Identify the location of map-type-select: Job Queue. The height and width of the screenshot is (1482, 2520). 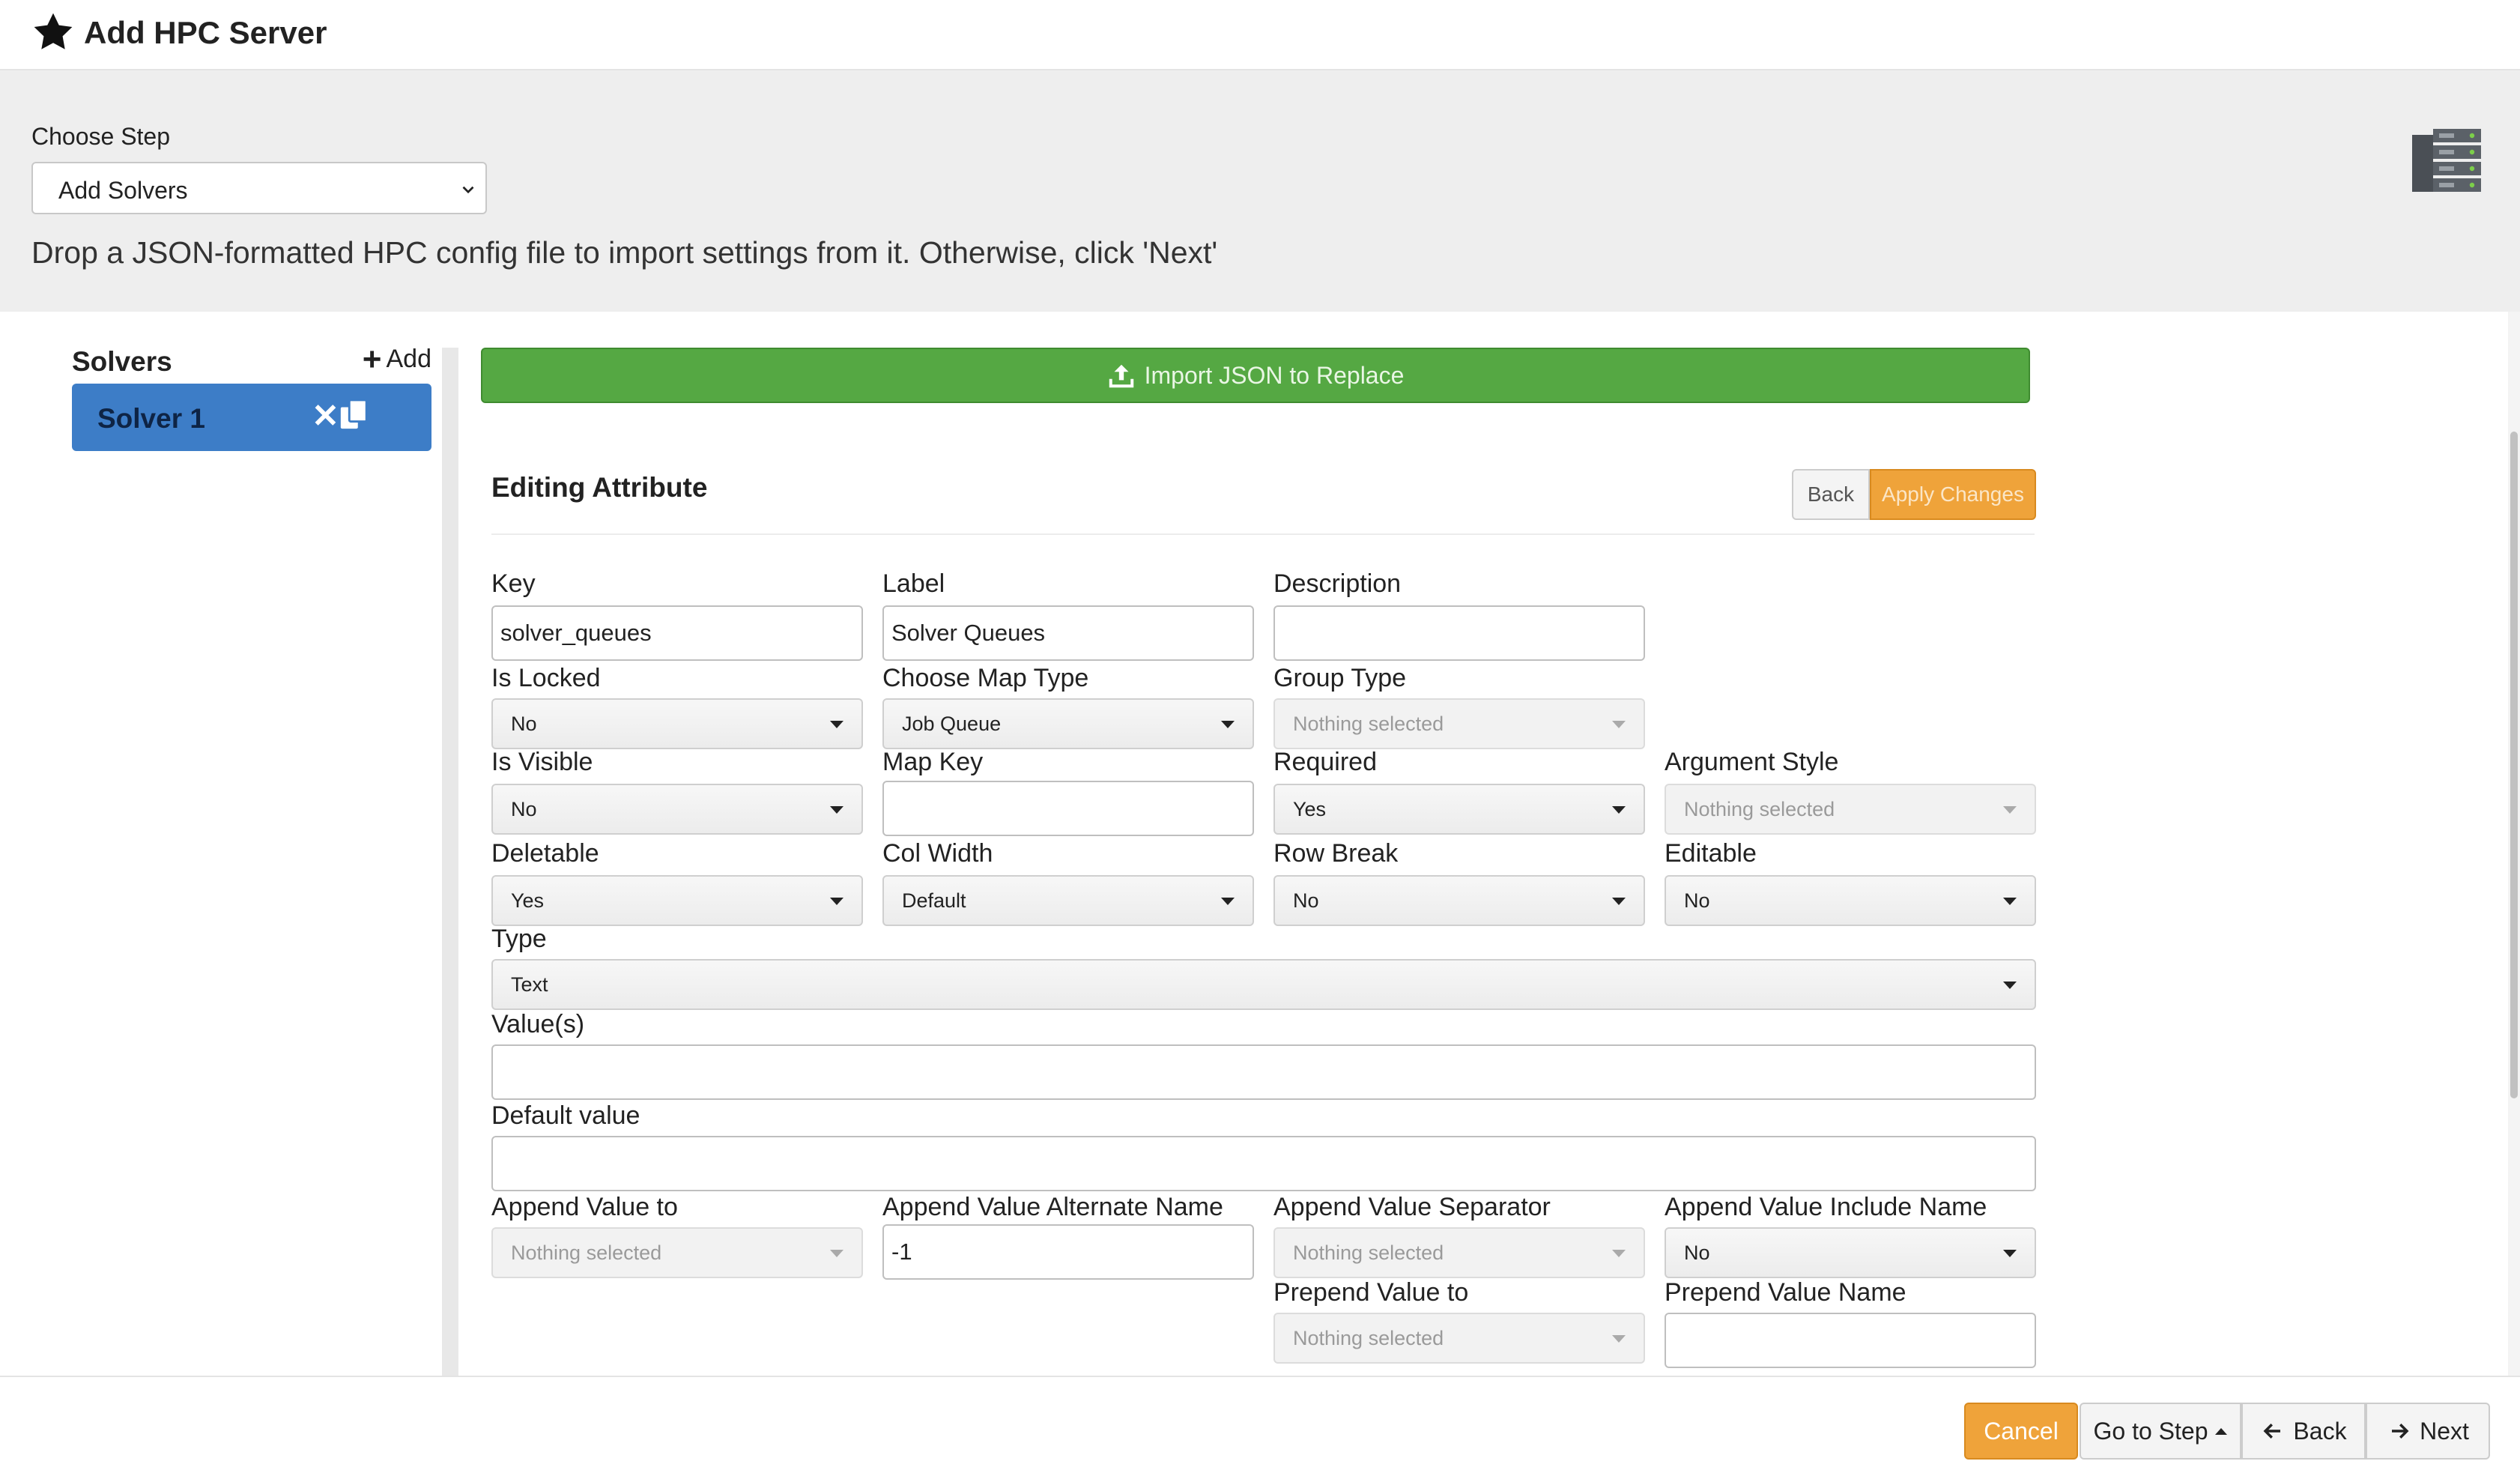
(1068, 724).